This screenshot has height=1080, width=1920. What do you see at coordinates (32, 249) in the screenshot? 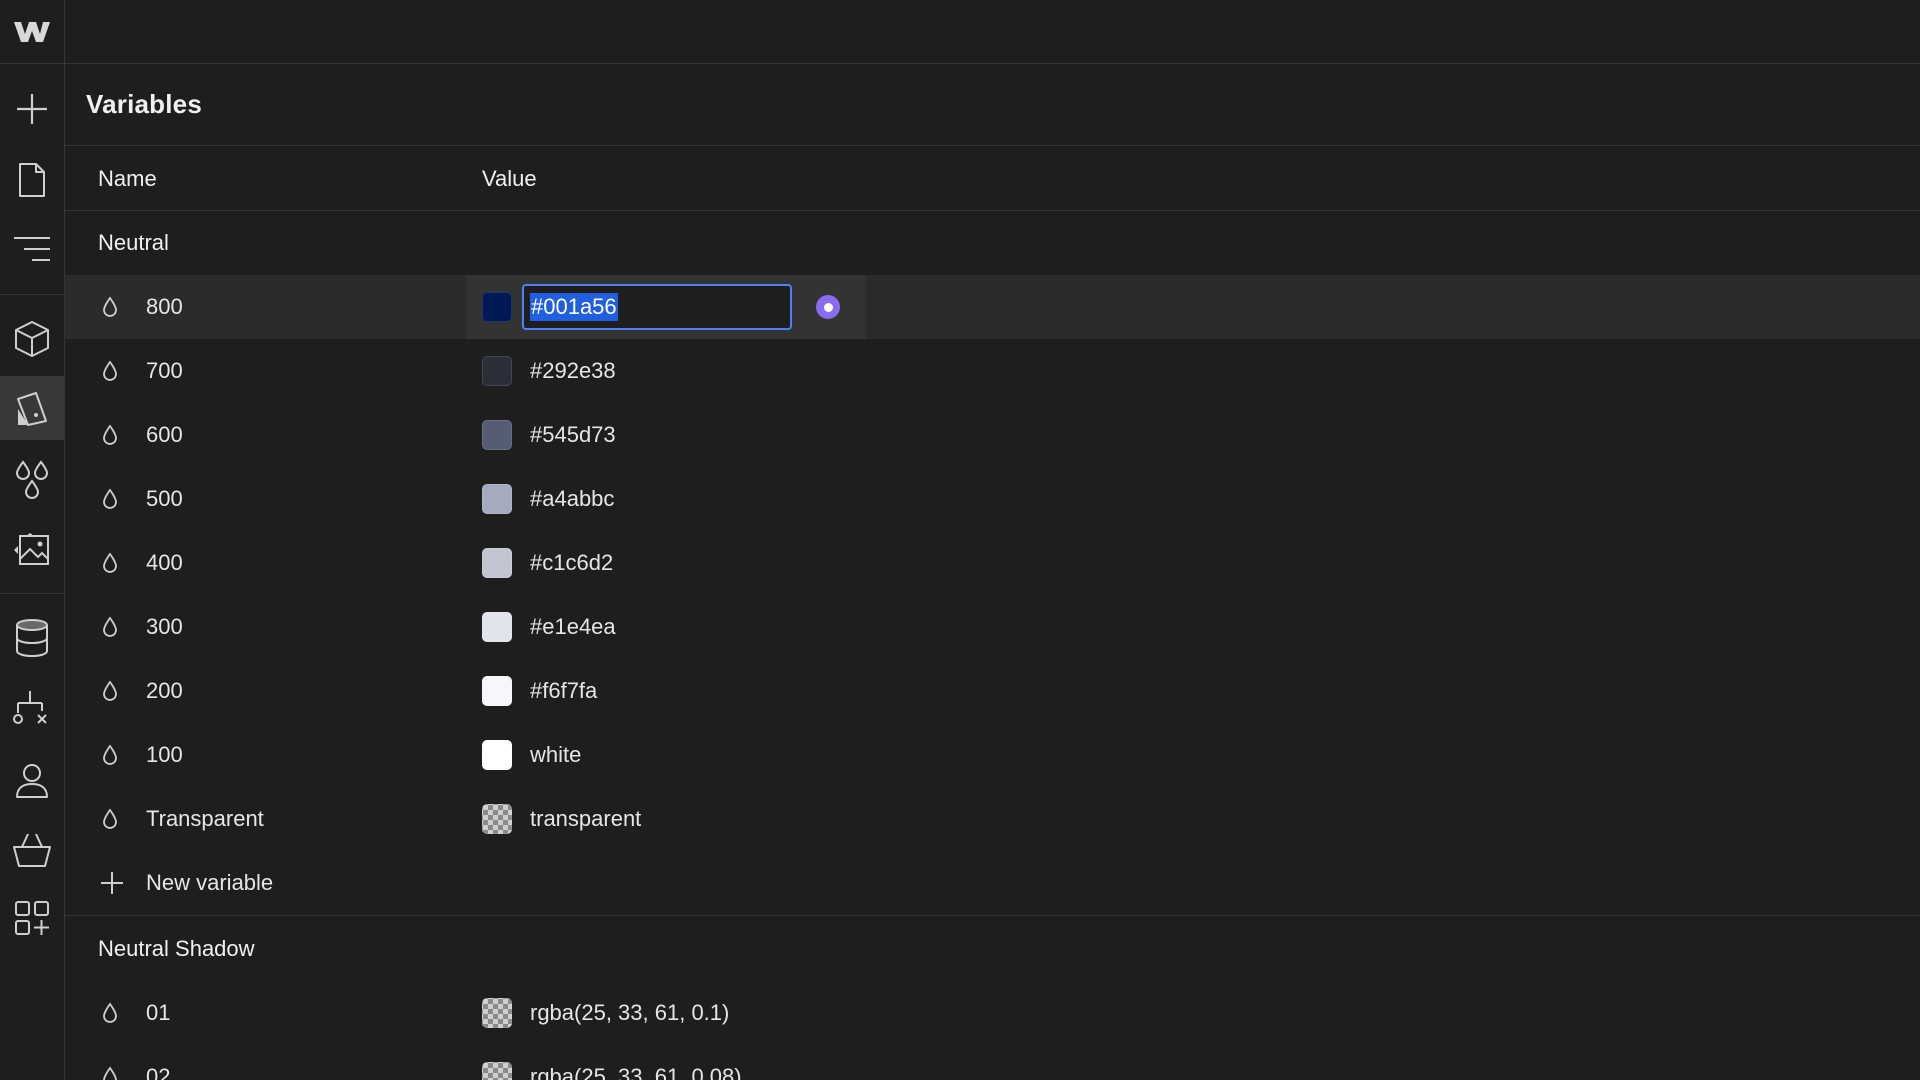
I see `navigator-icon` at bounding box center [32, 249].